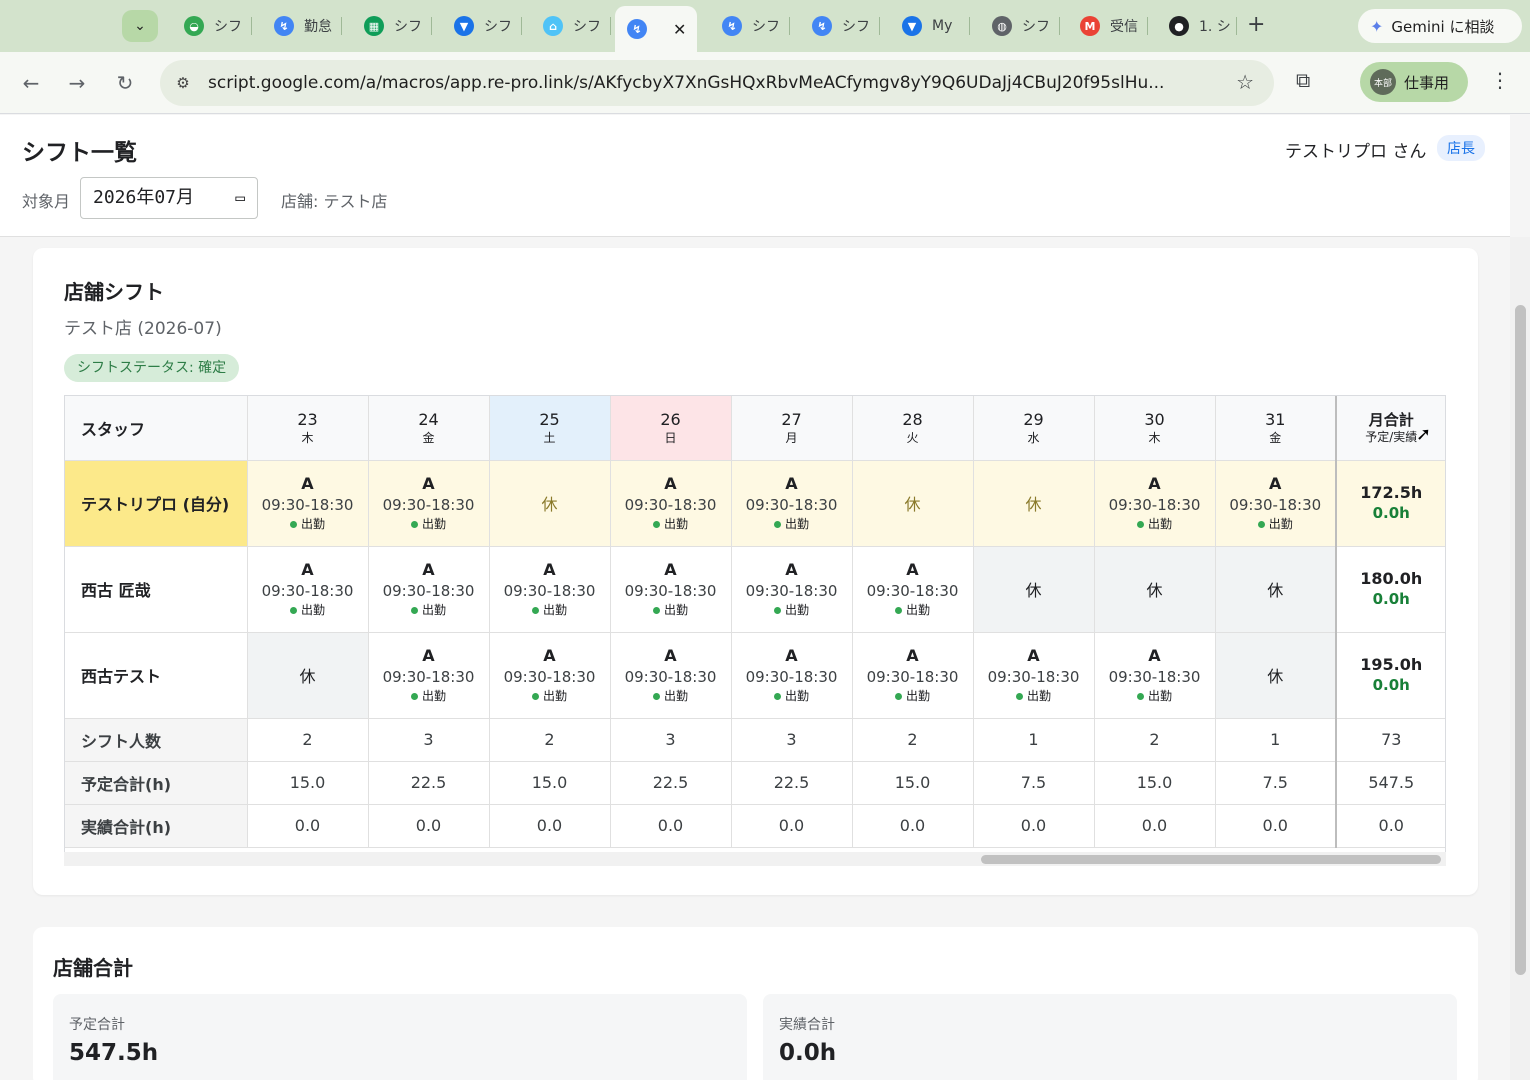 This screenshot has height=1080, width=1530. What do you see at coordinates (679, 29) in the screenshot?
I see `close-tab-icon: ✕` at bounding box center [679, 29].